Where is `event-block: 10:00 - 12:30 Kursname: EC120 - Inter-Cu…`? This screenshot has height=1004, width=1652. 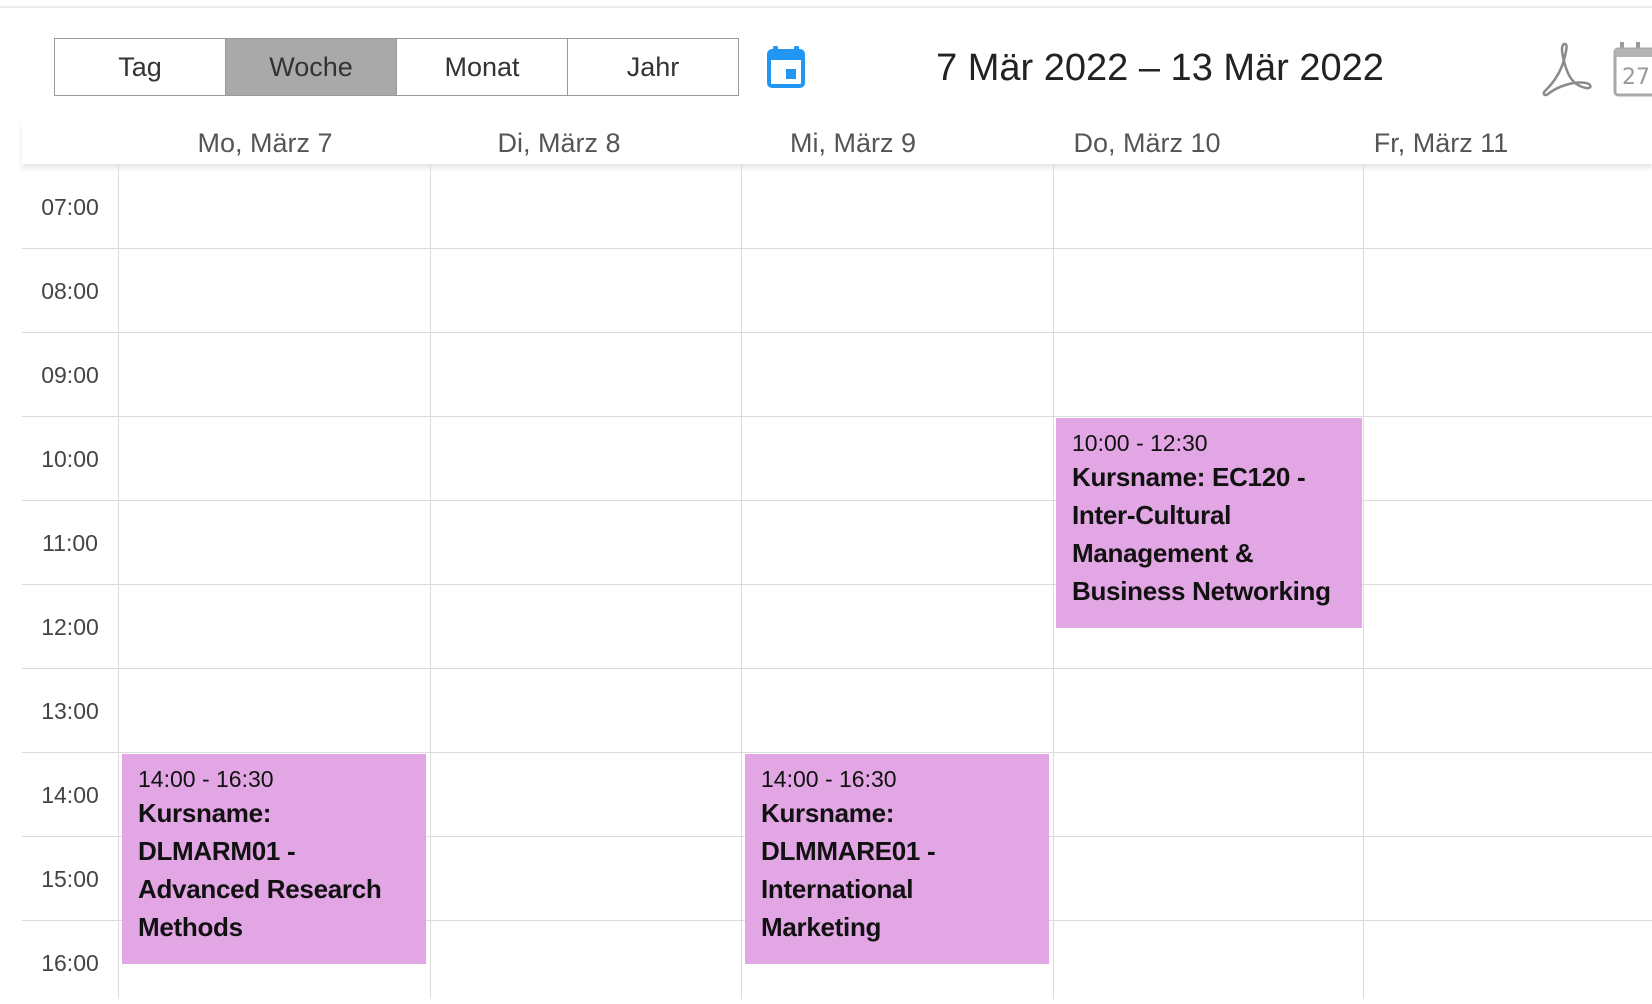
event-block: 10:00 - 12:30 Kursname: EC120 - Inter-Cu… is located at coordinates (1209, 523).